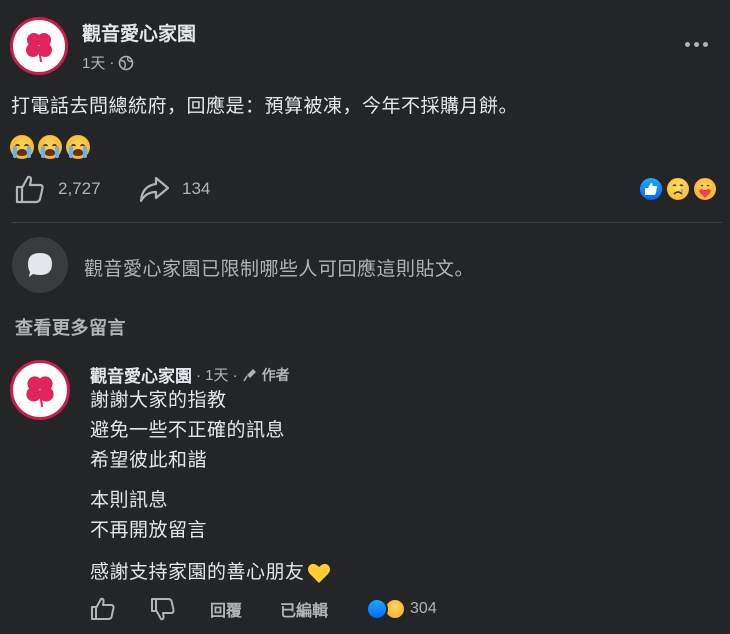 The image size is (730, 634). Describe the element at coordinates (70, 327) in the screenshot. I see `view-more-comments-link: 查看更多留言` at that location.